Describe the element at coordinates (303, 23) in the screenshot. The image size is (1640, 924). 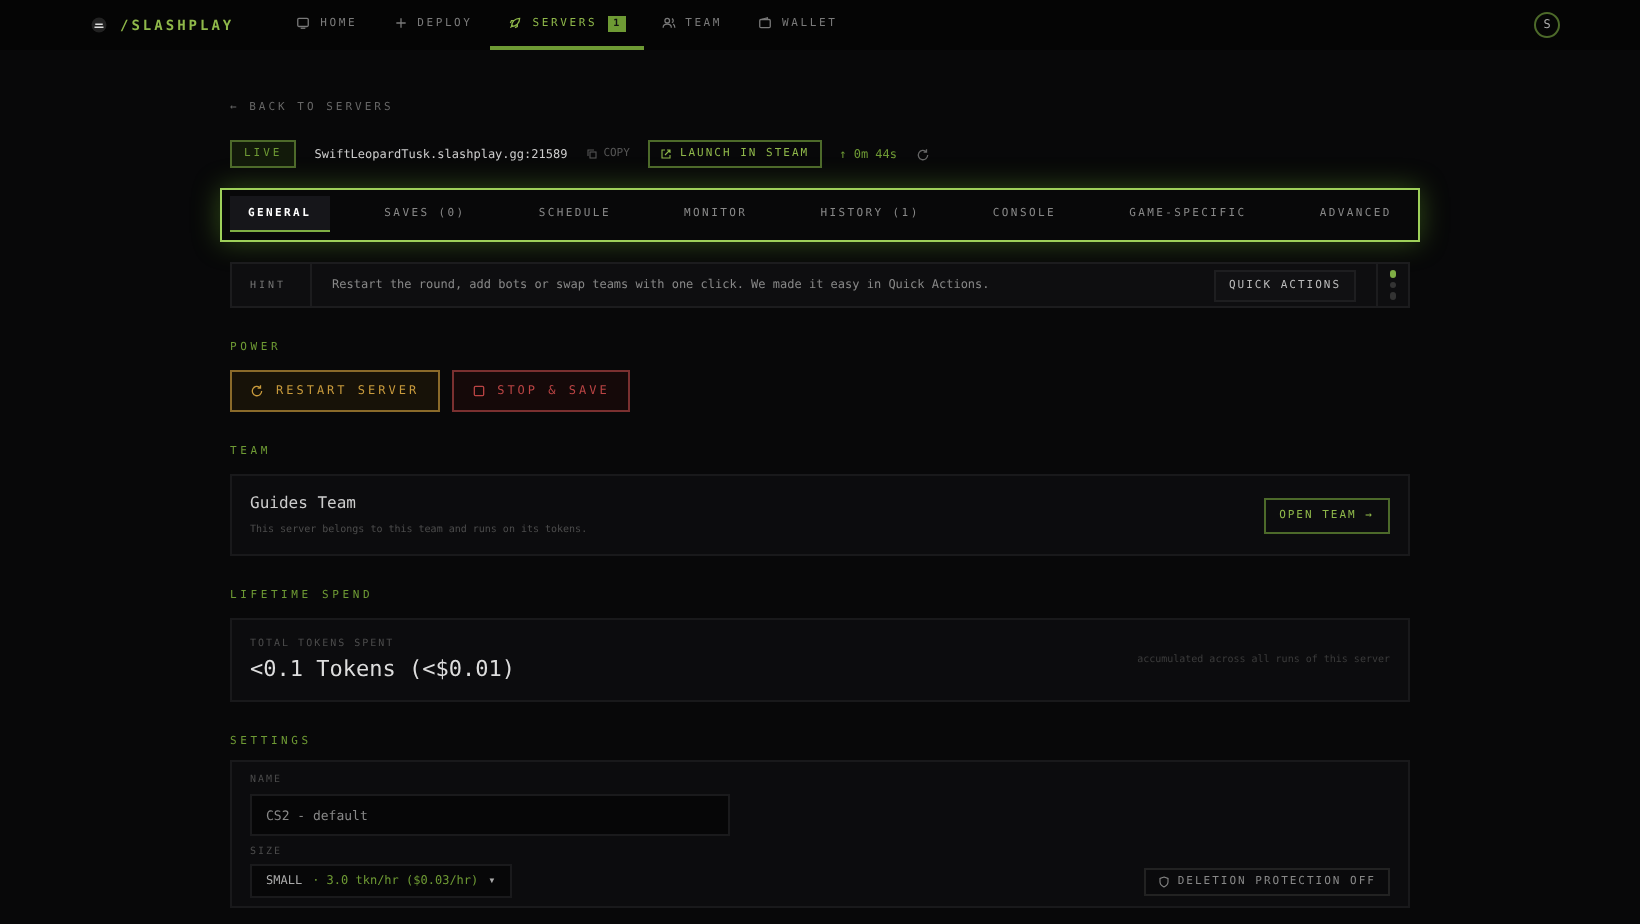
I see `monitor-icon` at that location.